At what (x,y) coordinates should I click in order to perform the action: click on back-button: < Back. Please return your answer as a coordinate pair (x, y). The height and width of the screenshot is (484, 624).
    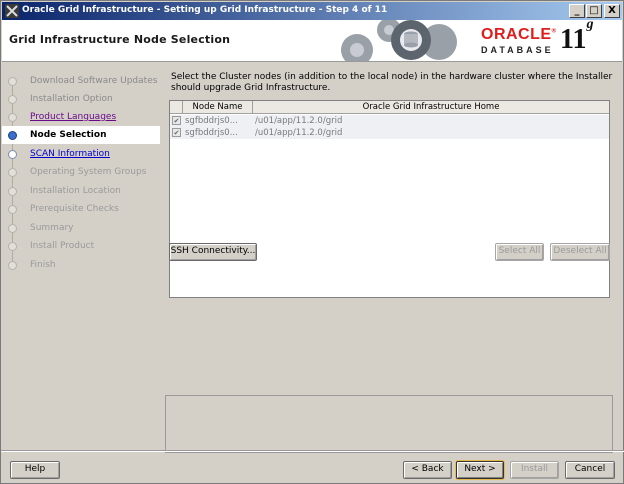
    Looking at the image, I should click on (427, 470).